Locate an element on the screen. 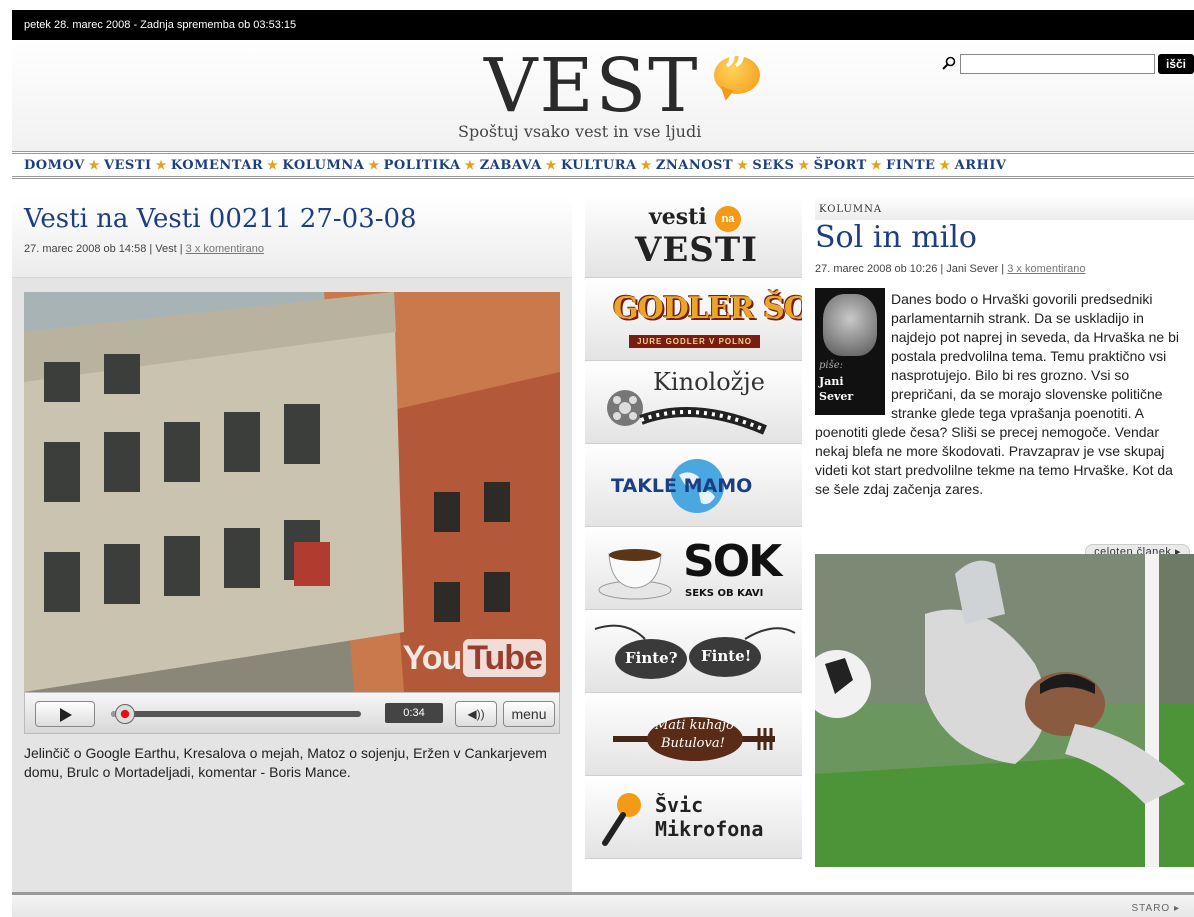 The height and width of the screenshot is (917, 1194). banner-godler-sov: GODLER ŠOV JURE GODLER V POLNO is located at coordinates (693, 320).